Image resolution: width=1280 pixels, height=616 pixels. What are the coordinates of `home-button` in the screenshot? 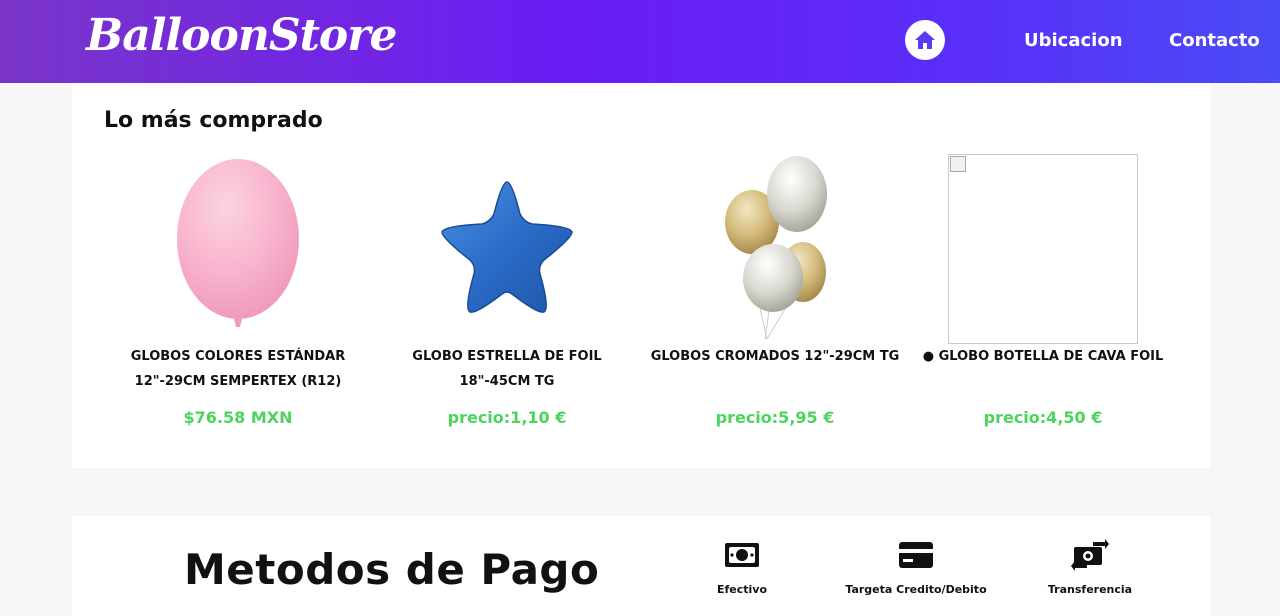 It's located at (925, 40).